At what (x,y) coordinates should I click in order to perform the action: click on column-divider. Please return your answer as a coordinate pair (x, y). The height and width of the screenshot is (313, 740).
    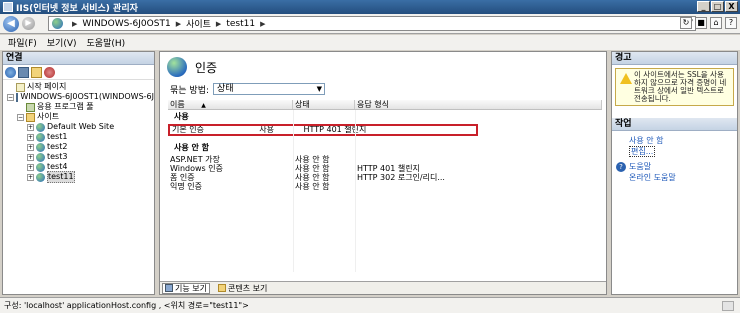
    Looking at the image, I should click on (355, 191).